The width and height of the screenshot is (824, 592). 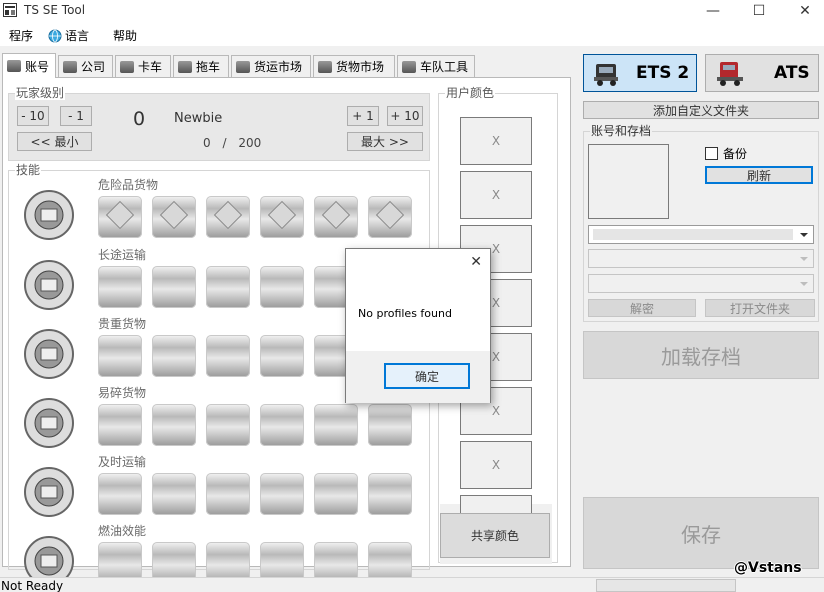 What do you see at coordinates (47, 490) in the screenshot?
I see `just-in-time-icon` at bounding box center [47, 490].